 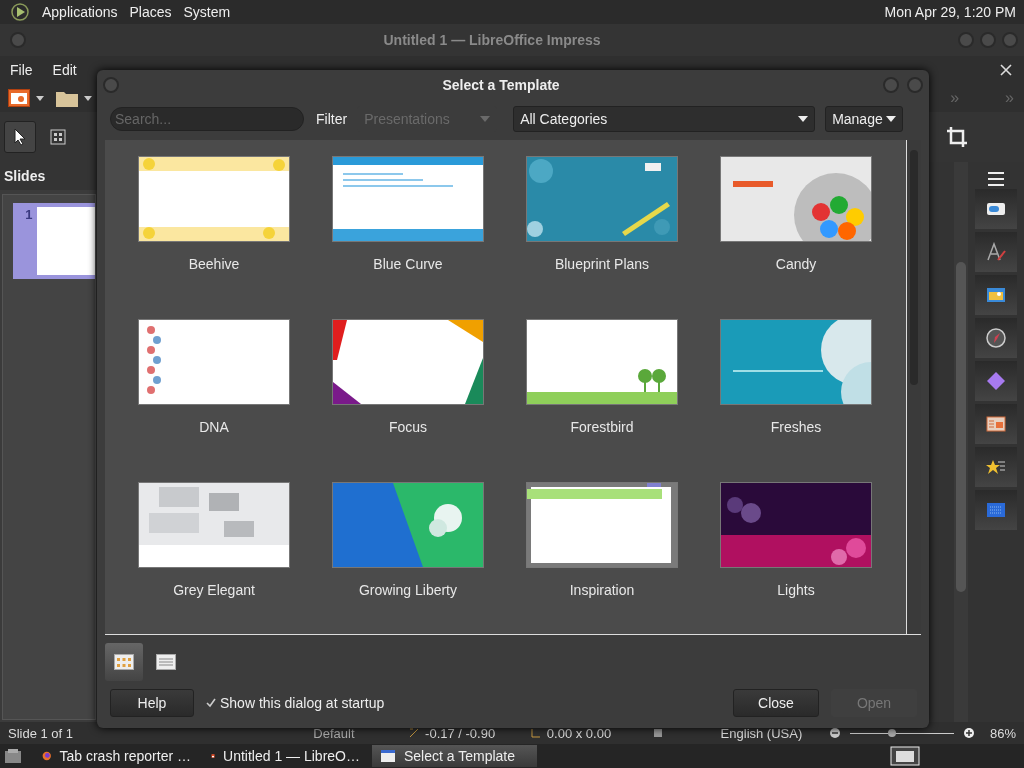 What do you see at coordinates (864, 119) in the screenshot?
I see `manage-button: Manage` at bounding box center [864, 119].